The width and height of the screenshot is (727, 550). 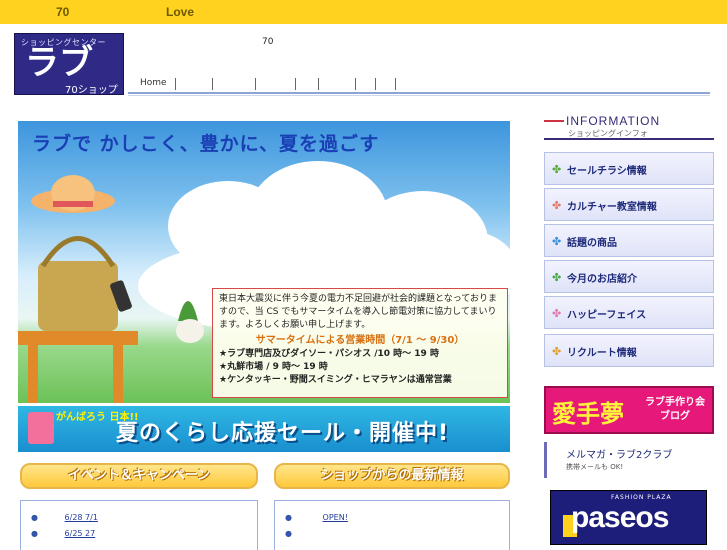 What do you see at coordinates (69, 517) in the screenshot?
I see `list-item-date: 6/28 7/1` at bounding box center [69, 517].